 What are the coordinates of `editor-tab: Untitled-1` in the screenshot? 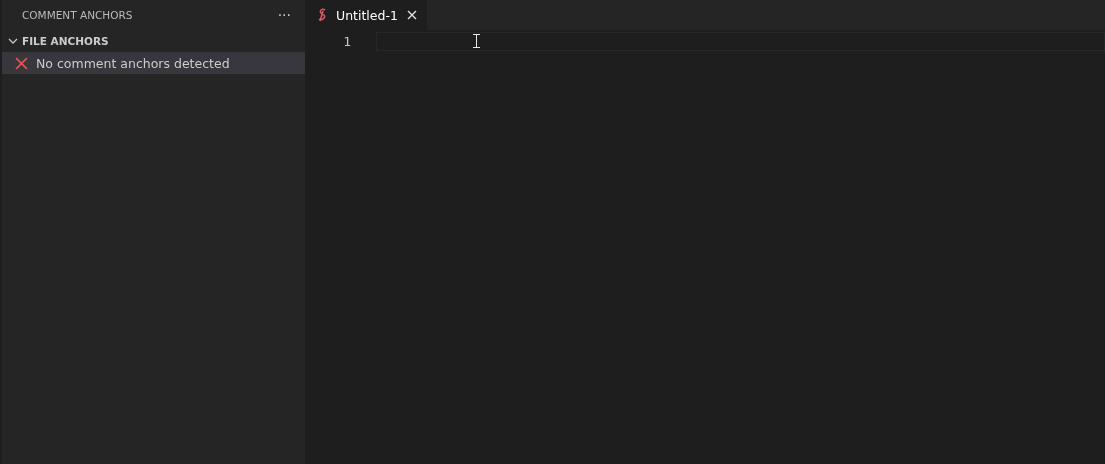 It's located at (366, 15).